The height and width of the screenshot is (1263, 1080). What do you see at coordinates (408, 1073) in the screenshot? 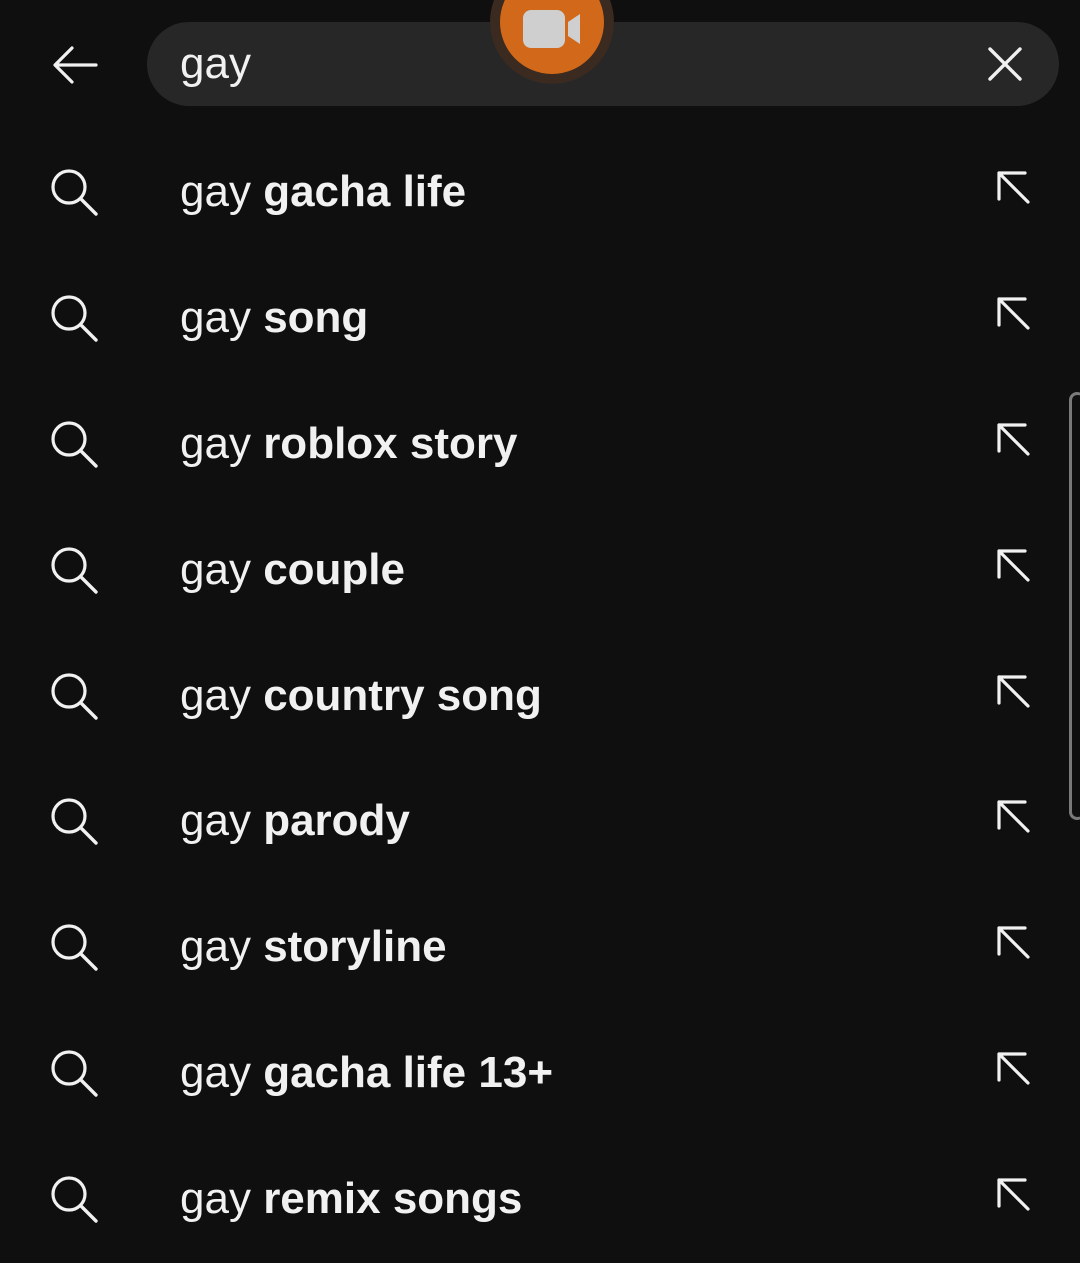
I see `suggestion-completion: gacha life 13+` at bounding box center [408, 1073].